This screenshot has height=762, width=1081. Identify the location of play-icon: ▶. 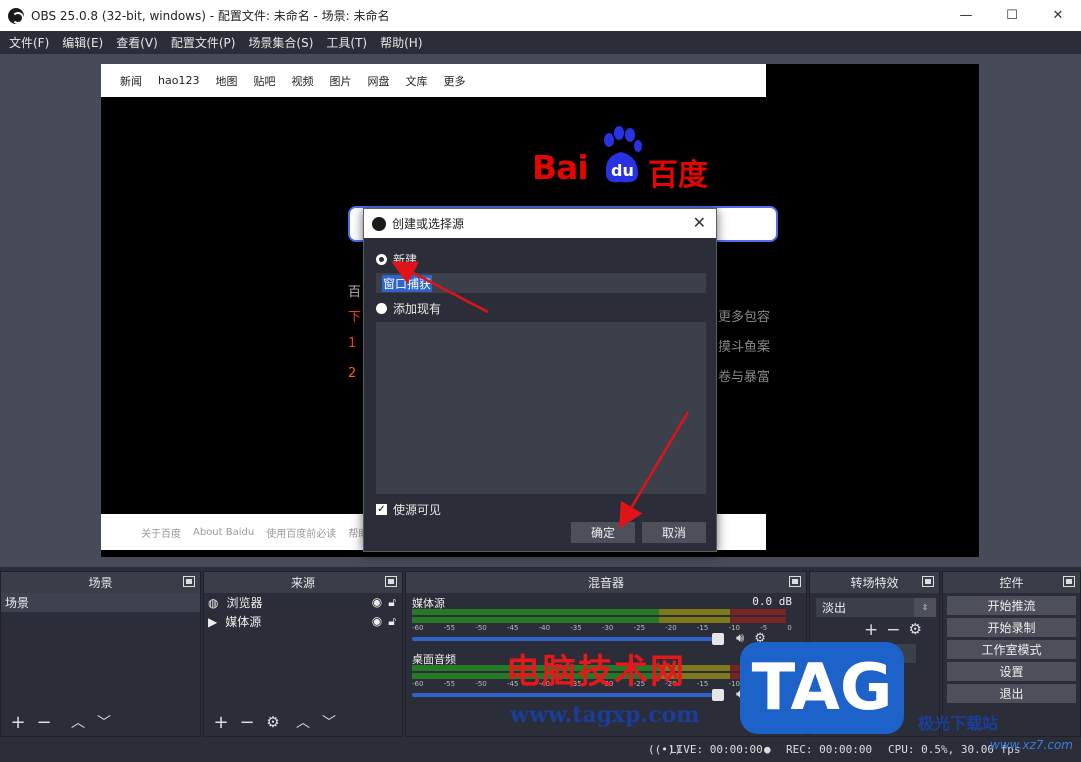
(213, 621).